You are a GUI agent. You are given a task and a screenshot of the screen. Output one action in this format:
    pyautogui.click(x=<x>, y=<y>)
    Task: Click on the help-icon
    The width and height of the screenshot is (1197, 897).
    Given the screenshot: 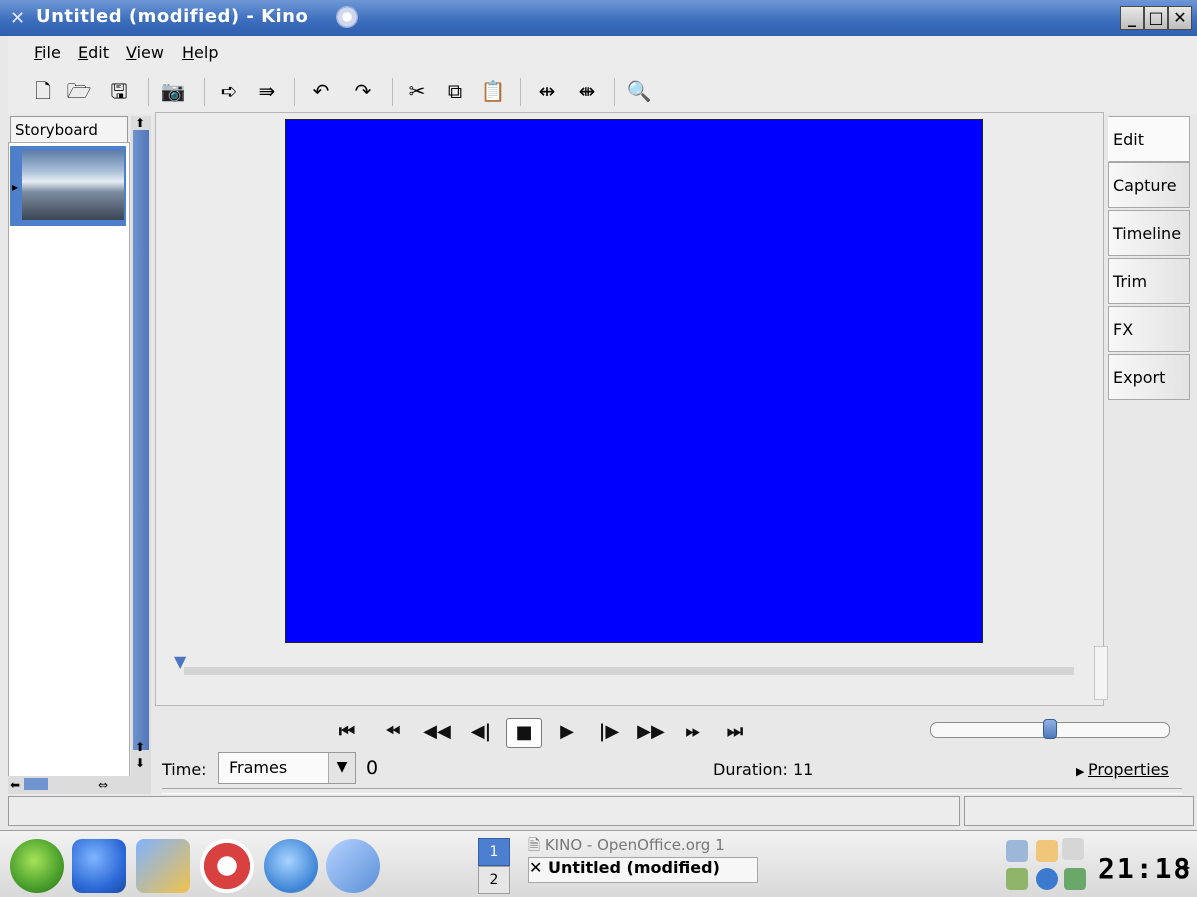 What is the action you would take?
    pyautogui.click(x=227, y=866)
    